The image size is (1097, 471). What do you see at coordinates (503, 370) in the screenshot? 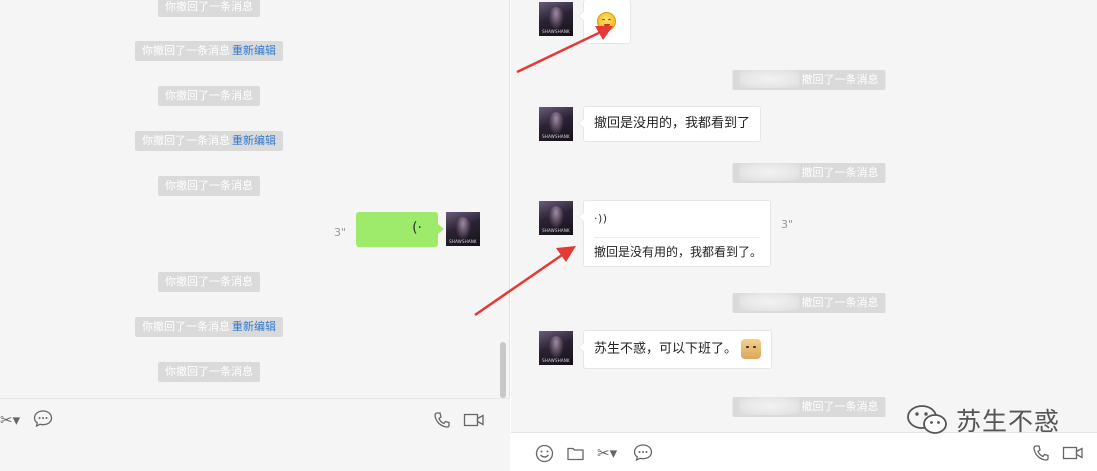
I see `scrollbar` at bounding box center [503, 370].